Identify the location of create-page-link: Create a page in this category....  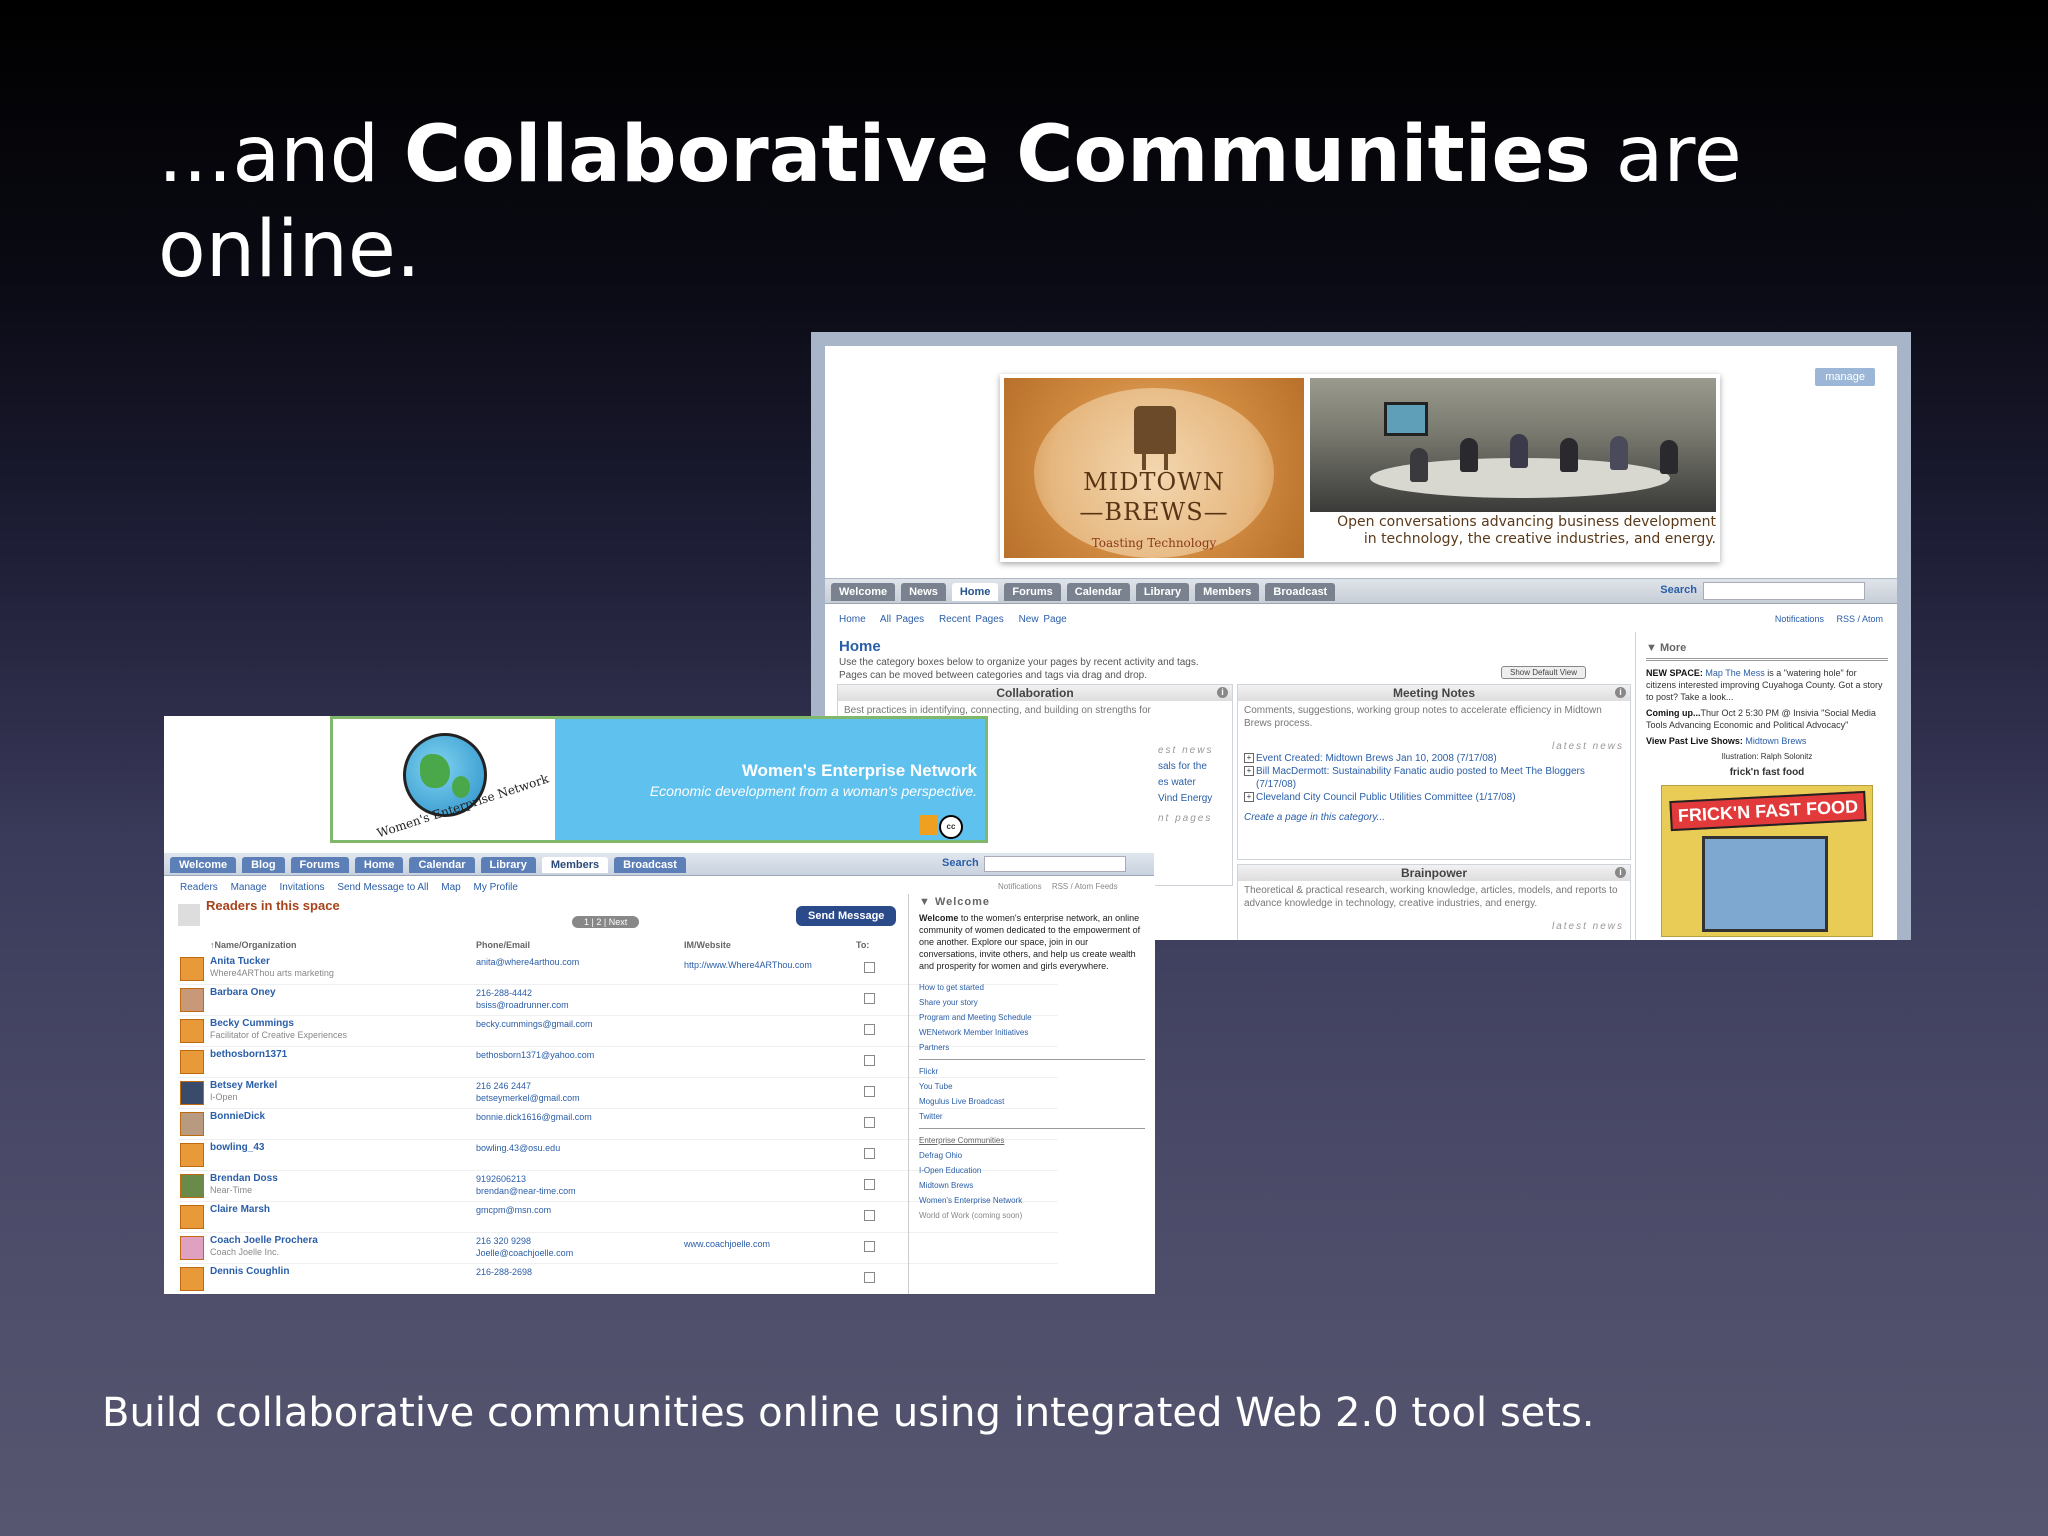
(1434, 813).